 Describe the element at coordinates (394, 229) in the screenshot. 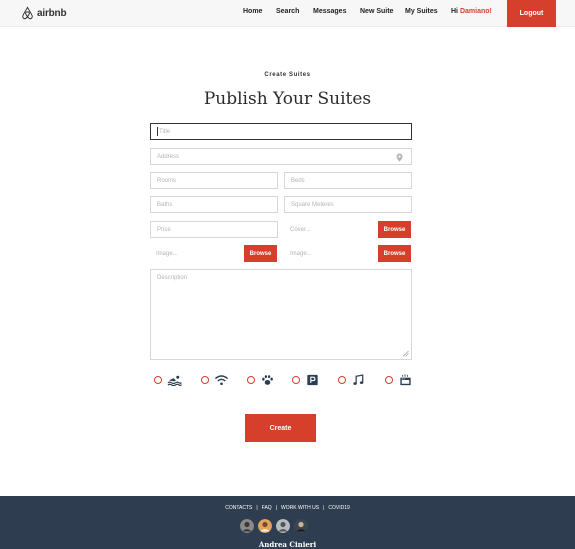

I see `cover-browse-button: Browse` at that location.